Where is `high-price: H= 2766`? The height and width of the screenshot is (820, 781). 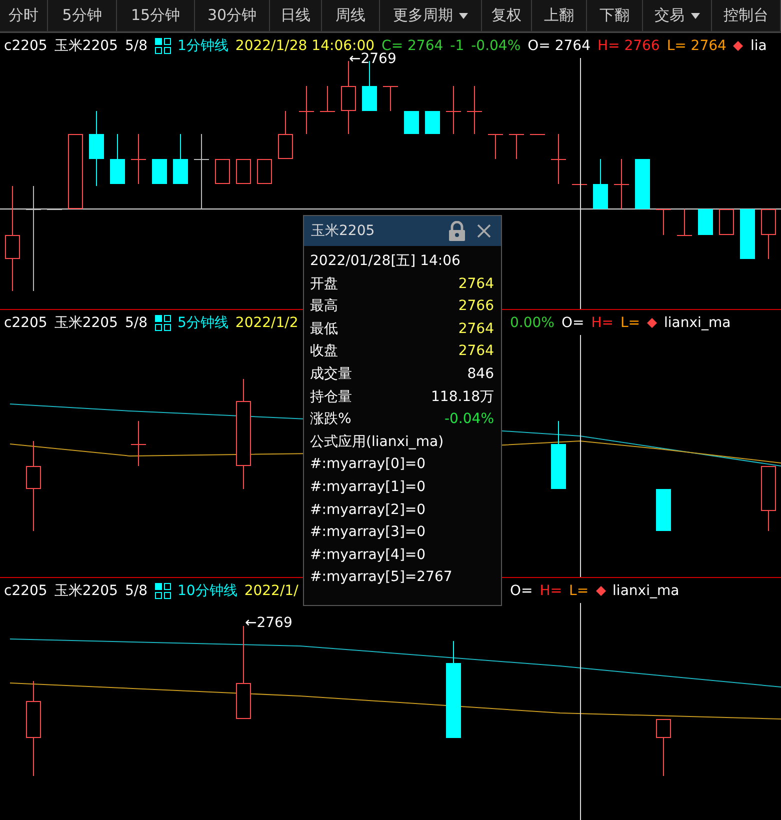
high-price: H= 2766 is located at coordinates (628, 46).